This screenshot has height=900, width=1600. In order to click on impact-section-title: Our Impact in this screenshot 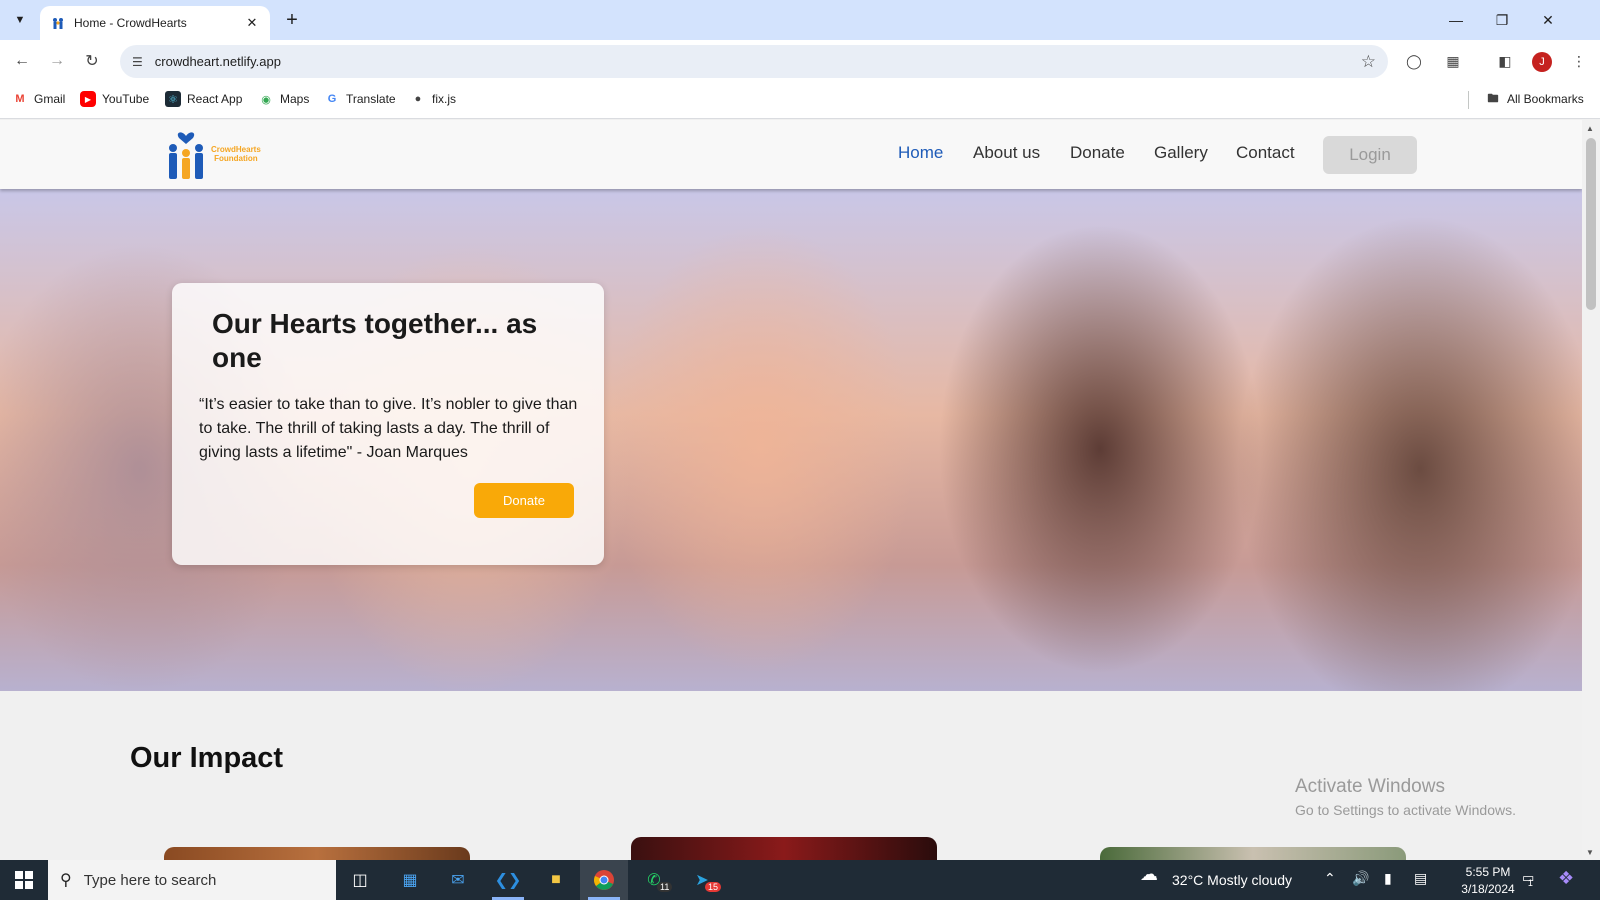, I will do `click(207, 758)`.